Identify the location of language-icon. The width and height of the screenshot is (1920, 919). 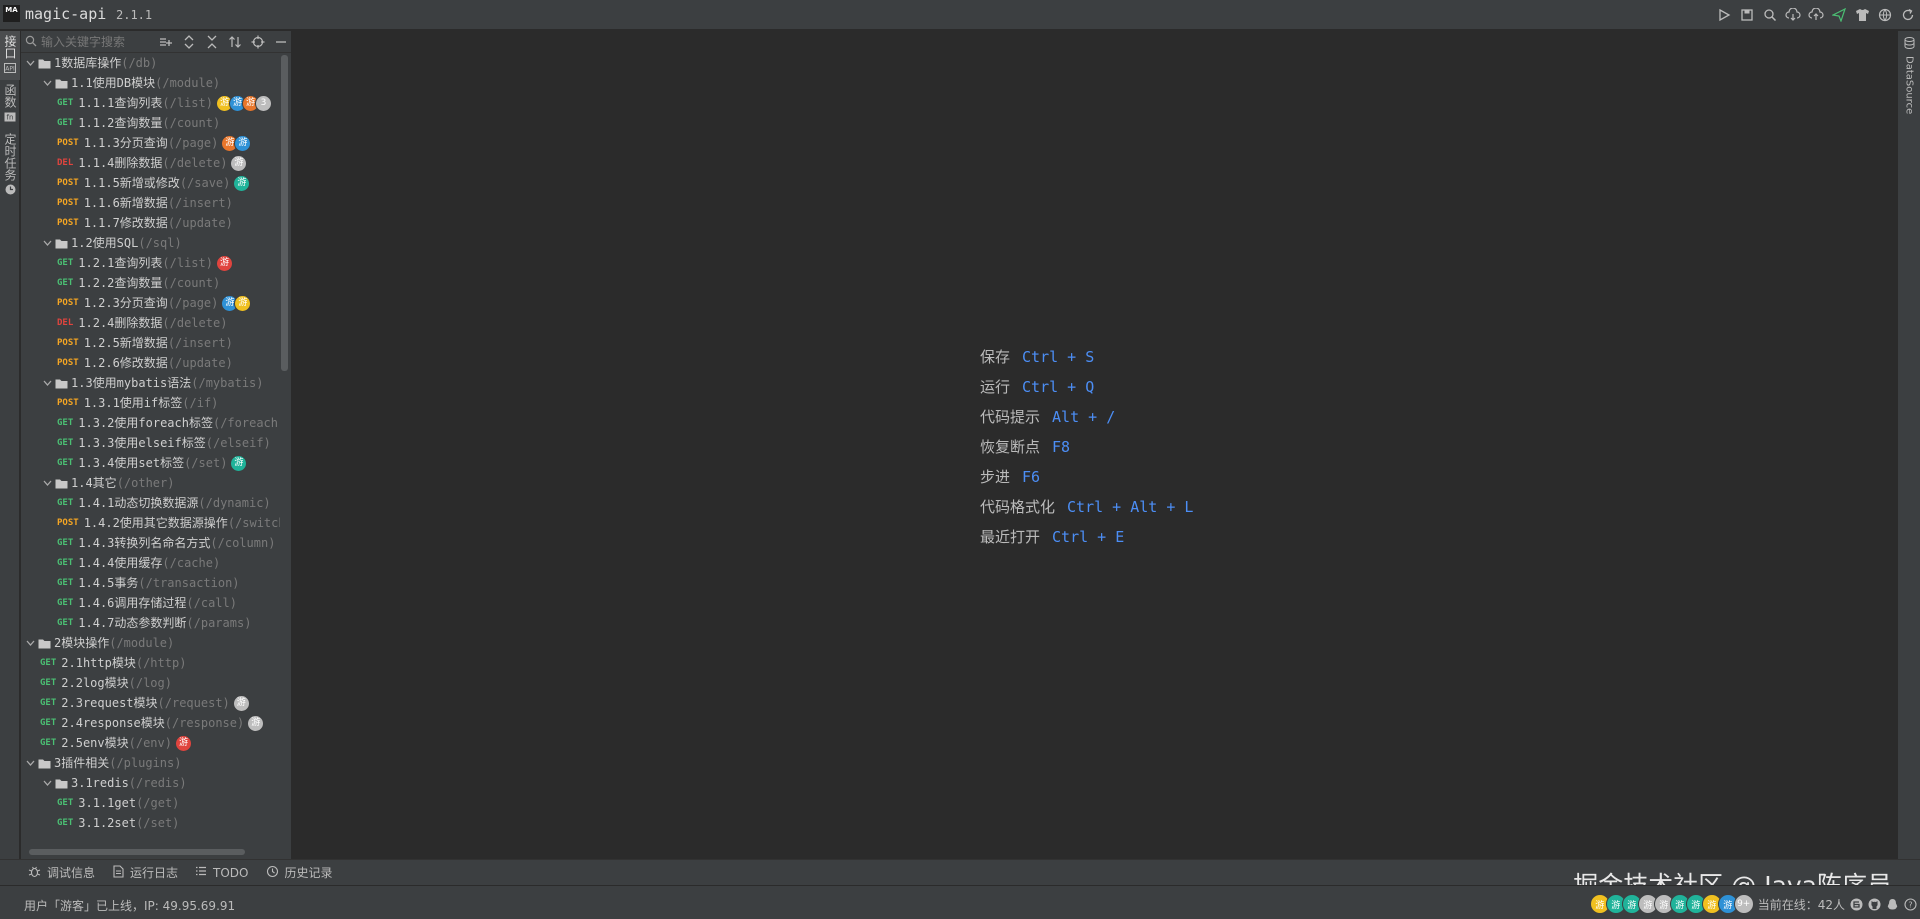
(1885, 15).